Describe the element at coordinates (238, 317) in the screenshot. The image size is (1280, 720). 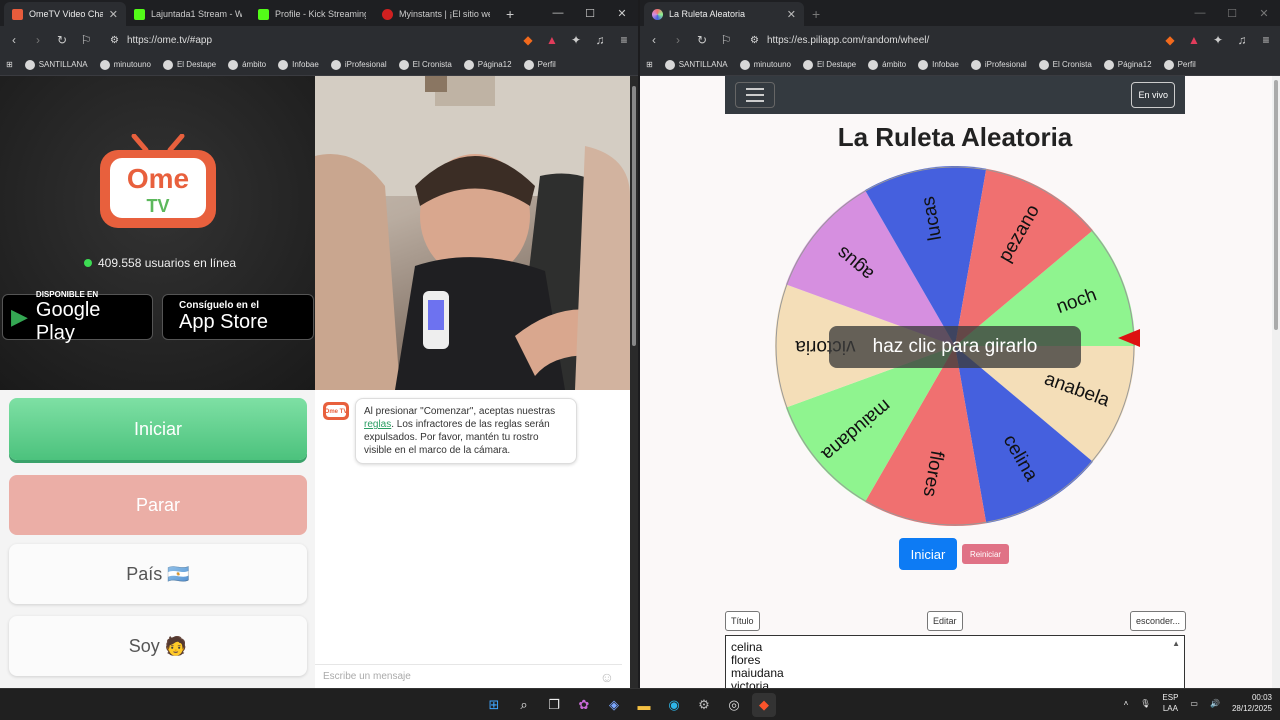
I see `app-store-button: Consíguelo en el App Store` at that location.